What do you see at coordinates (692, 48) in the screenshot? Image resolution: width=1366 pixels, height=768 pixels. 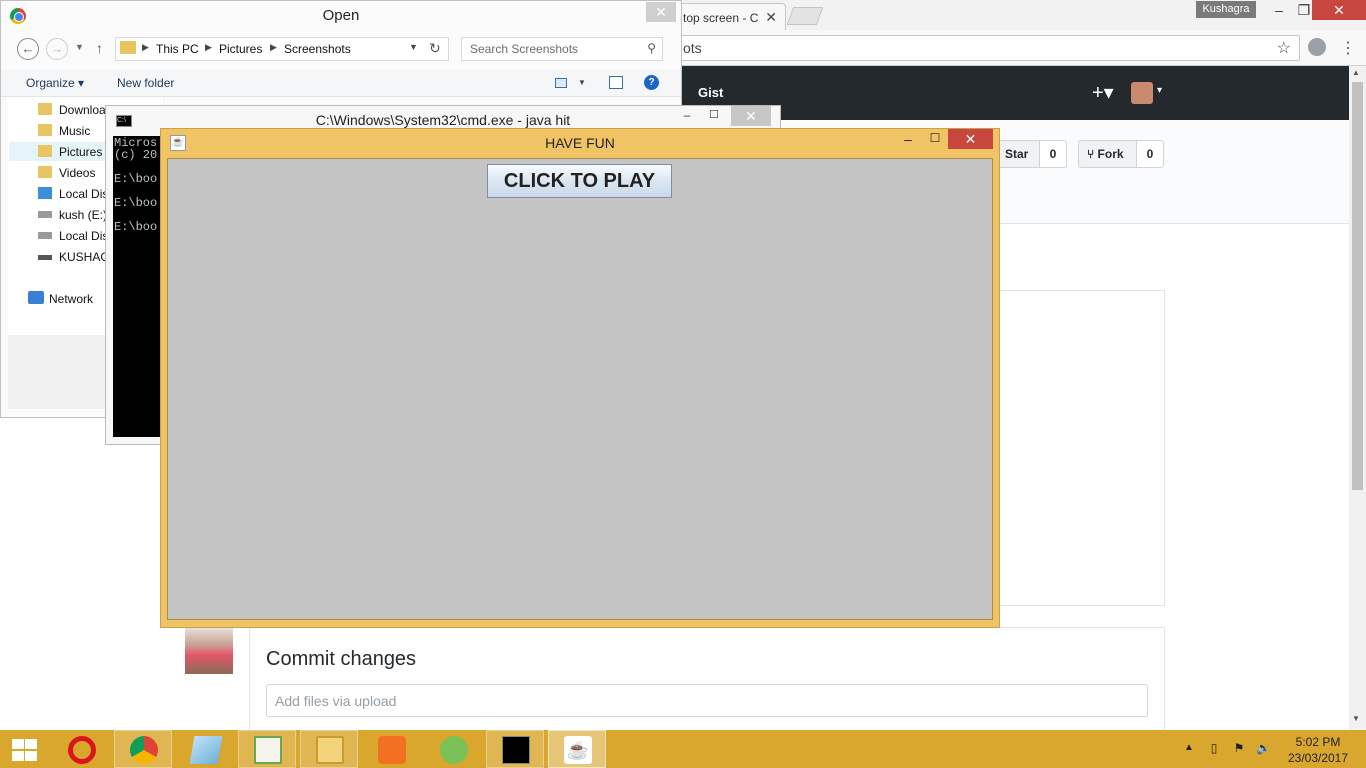 I see `address-text: ots` at bounding box center [692, 48].